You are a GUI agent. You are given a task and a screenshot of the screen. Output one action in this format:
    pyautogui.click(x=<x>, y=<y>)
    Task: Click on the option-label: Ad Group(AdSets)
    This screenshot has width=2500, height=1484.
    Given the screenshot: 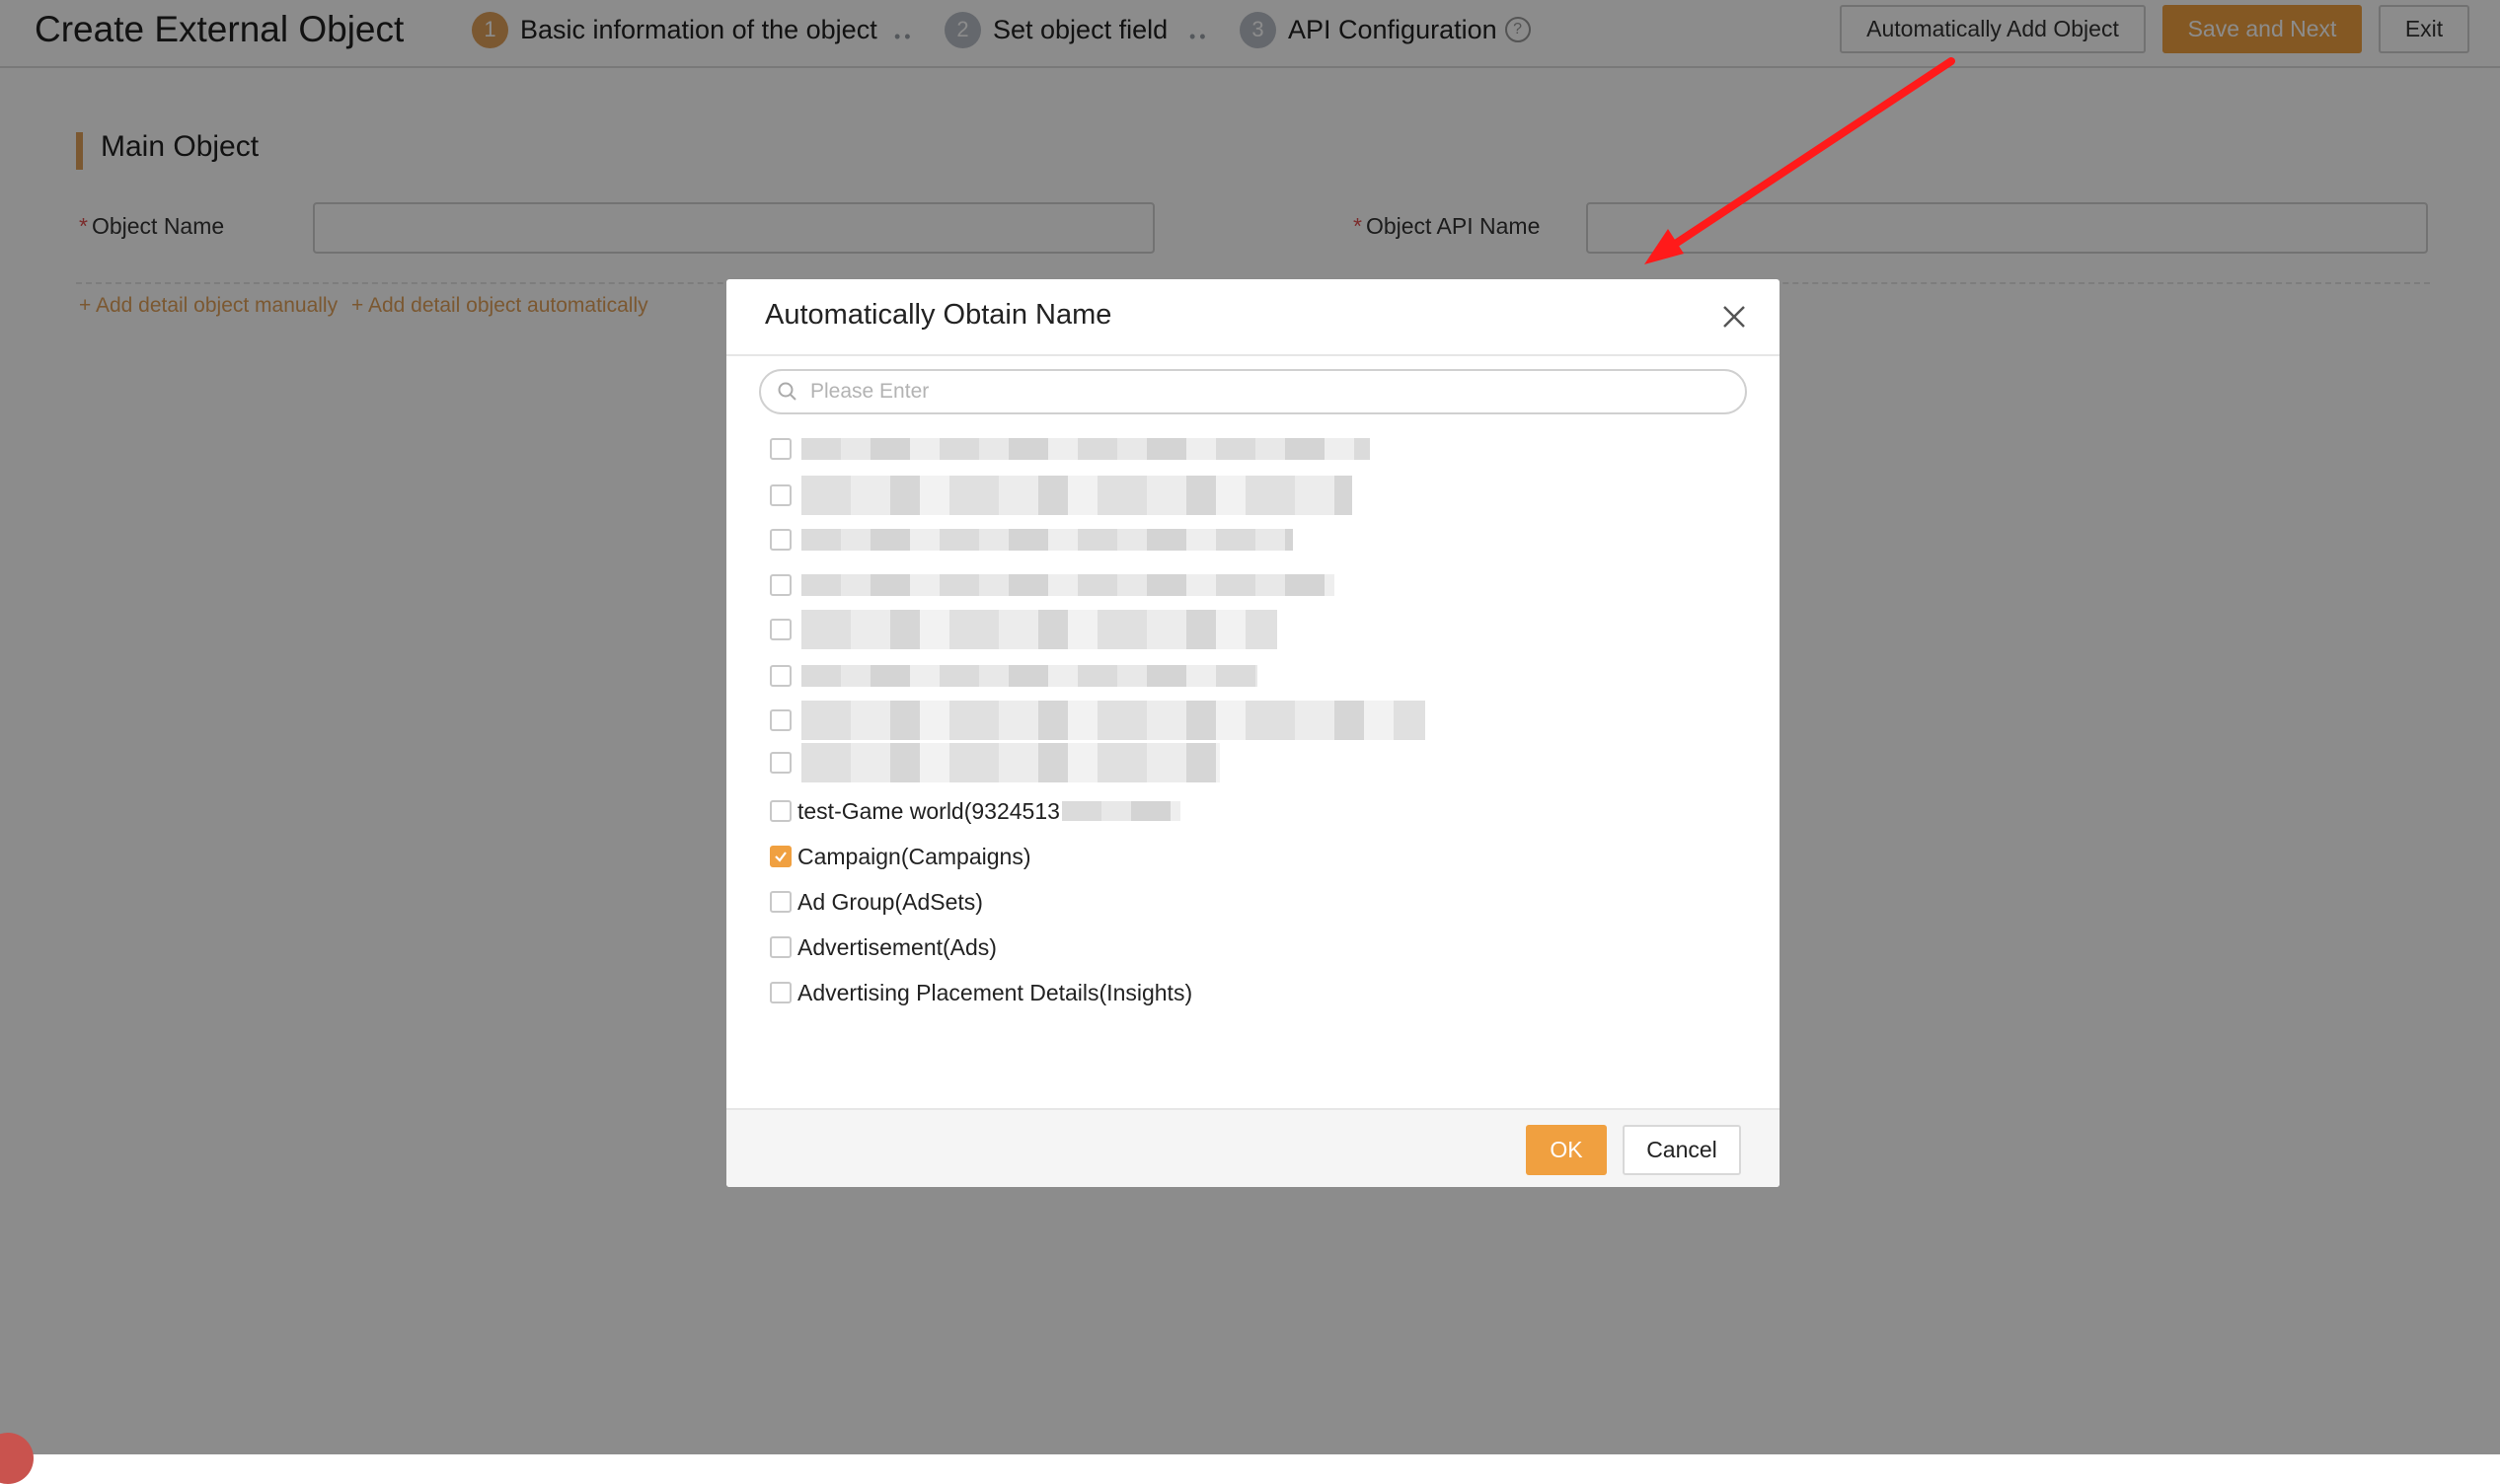 What is the action you would take?
    pyautogui.click(x=890, y=901)
    